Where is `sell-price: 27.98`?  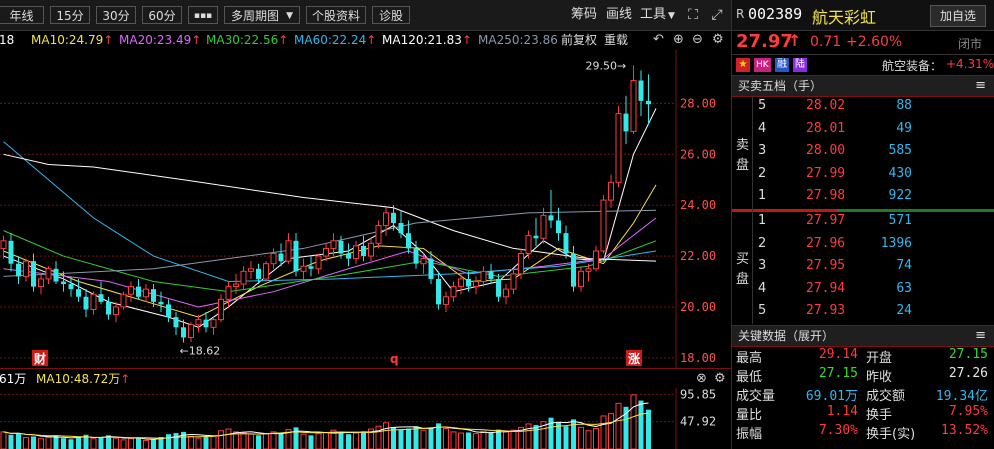 sell-price: 27.98 is located at coordinates (825, 195).